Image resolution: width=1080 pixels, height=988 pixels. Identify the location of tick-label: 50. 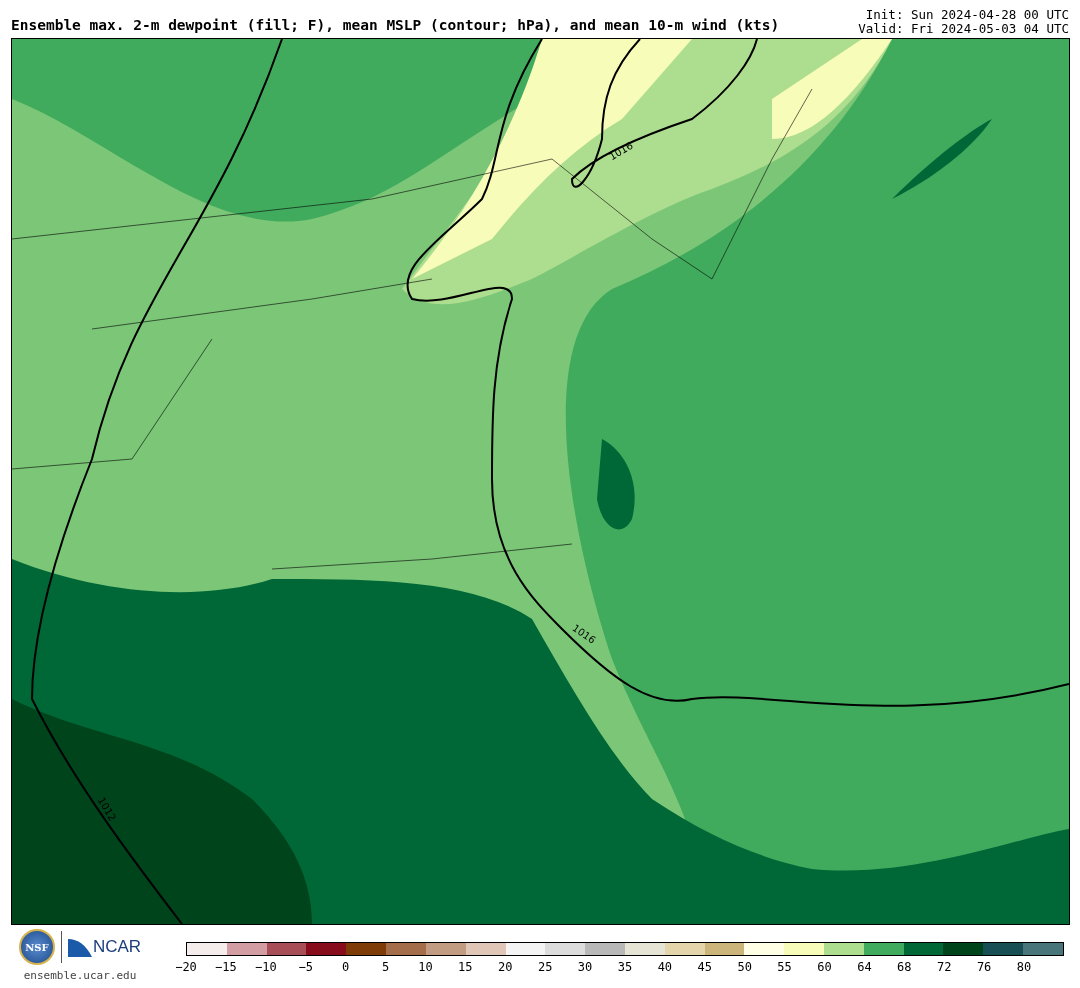
(744, 966).